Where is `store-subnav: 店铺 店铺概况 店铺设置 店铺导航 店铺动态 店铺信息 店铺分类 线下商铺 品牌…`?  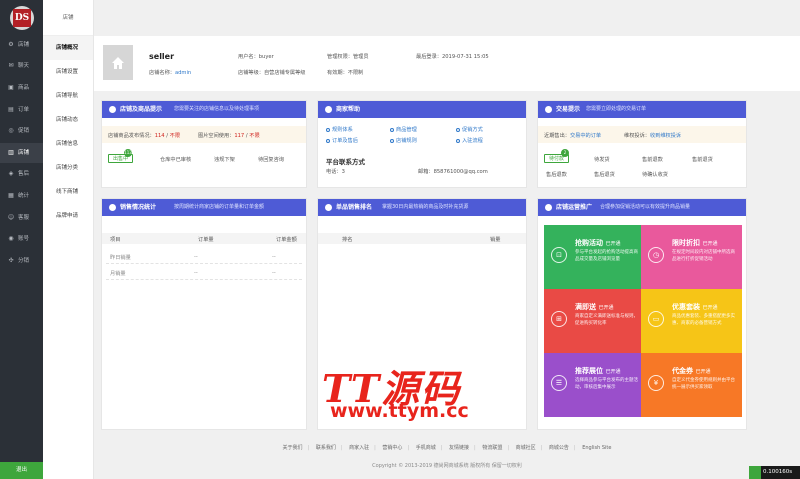
store-subnav: 店铺 店铺概况 店铺设置 店铺导航 店铺动态 店铺信息 店铺分类 线下商铺 品牌… is located at coordinates (68, 239).